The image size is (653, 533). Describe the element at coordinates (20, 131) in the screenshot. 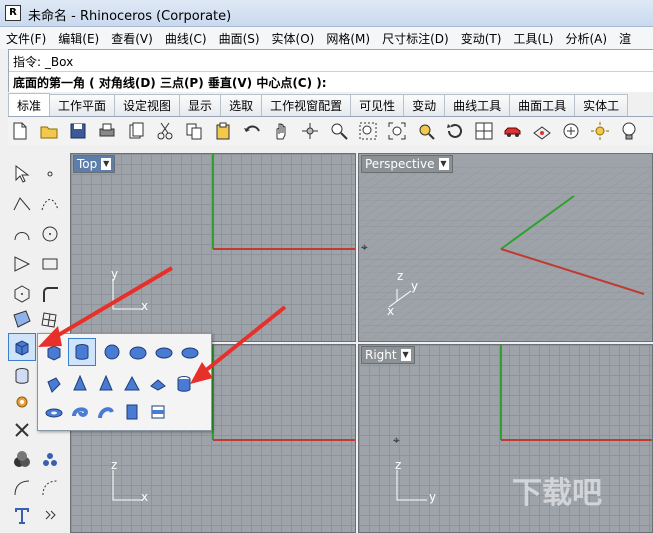

I see `new-icon` at that location.